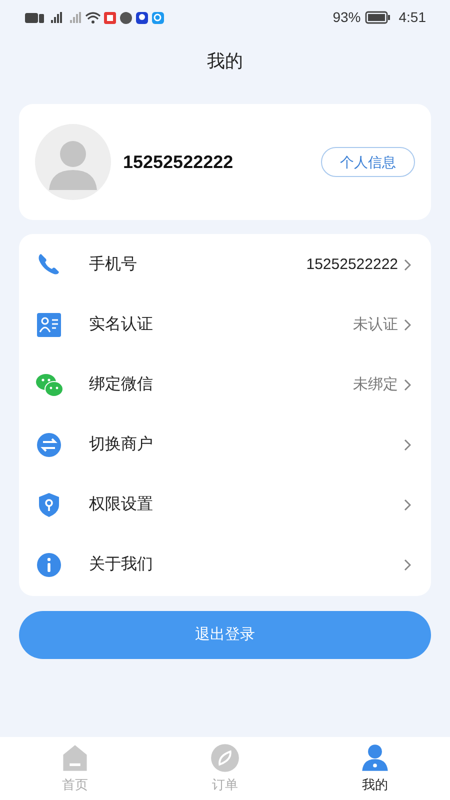 The width and height of the screenshot is (450, 800). I want to click on clock: 4:51, so click(412, 17).